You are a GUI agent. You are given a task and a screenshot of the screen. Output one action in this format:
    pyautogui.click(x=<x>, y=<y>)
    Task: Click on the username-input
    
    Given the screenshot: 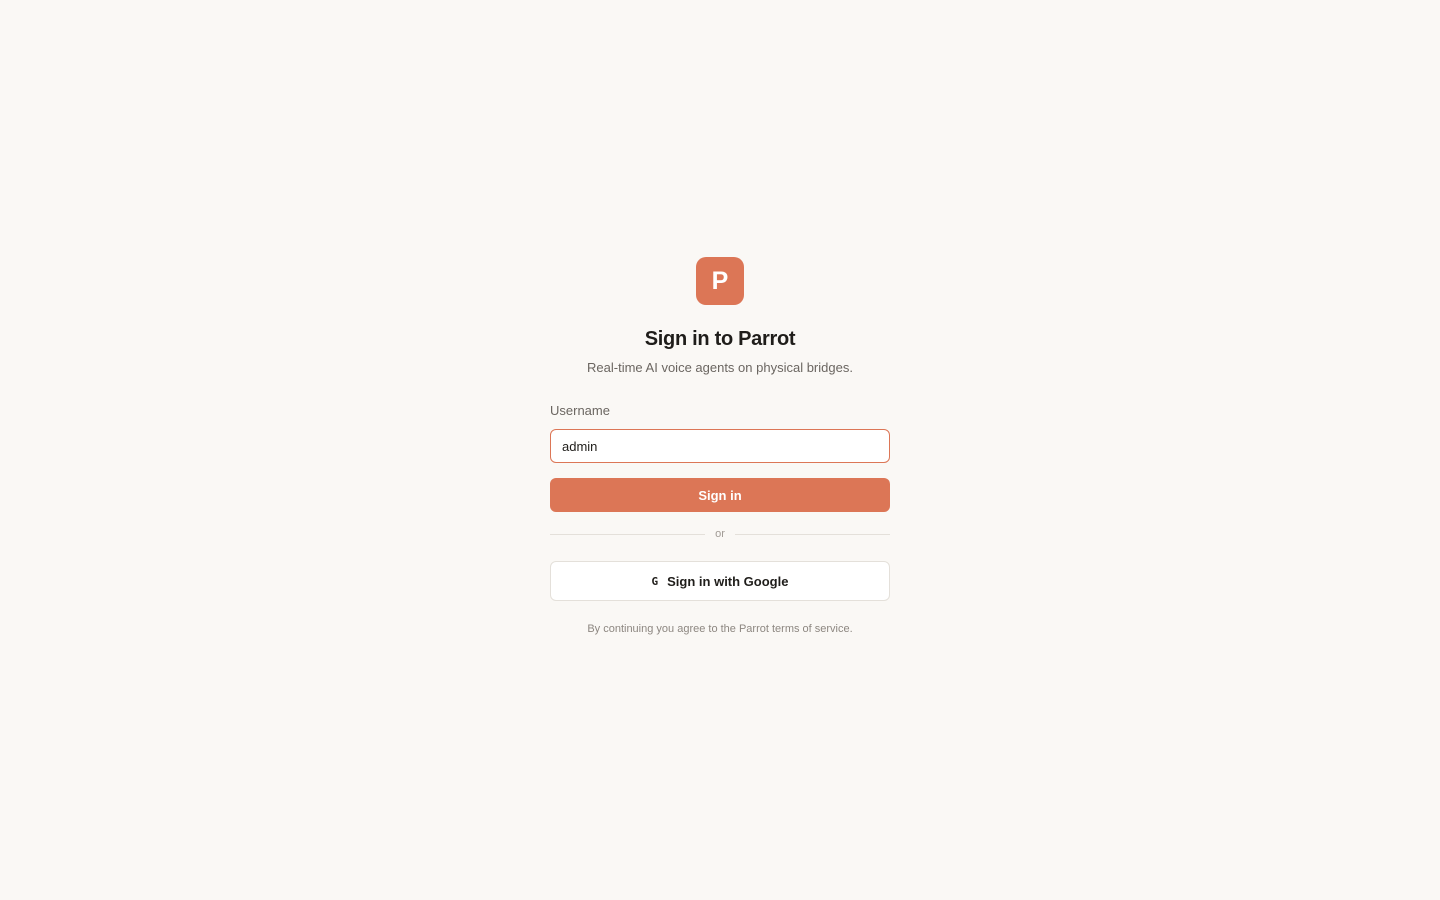 What is the action you would take?
    pyautogui.click(x=720, y=446)
    